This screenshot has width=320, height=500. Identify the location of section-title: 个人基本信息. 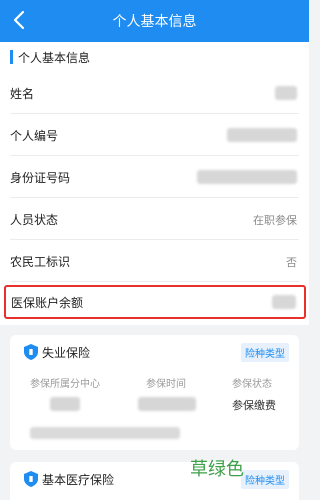
(54, 58).